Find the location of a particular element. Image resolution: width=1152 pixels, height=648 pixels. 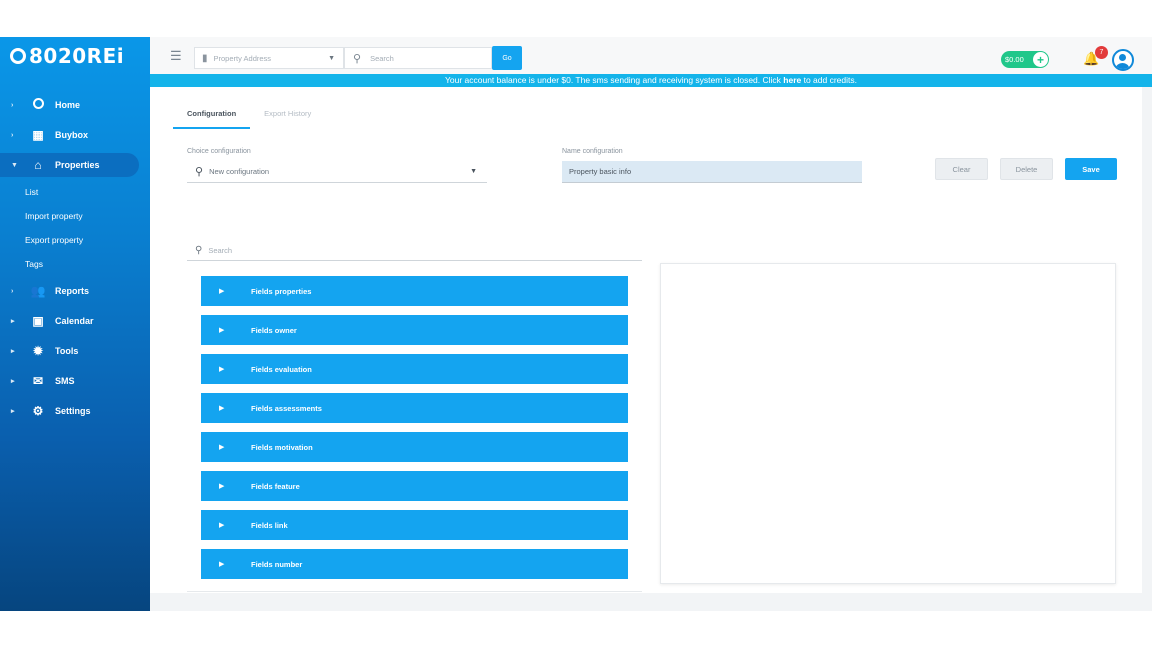

accordion-item-label: Fields properties is located at coordinates (281, 291).